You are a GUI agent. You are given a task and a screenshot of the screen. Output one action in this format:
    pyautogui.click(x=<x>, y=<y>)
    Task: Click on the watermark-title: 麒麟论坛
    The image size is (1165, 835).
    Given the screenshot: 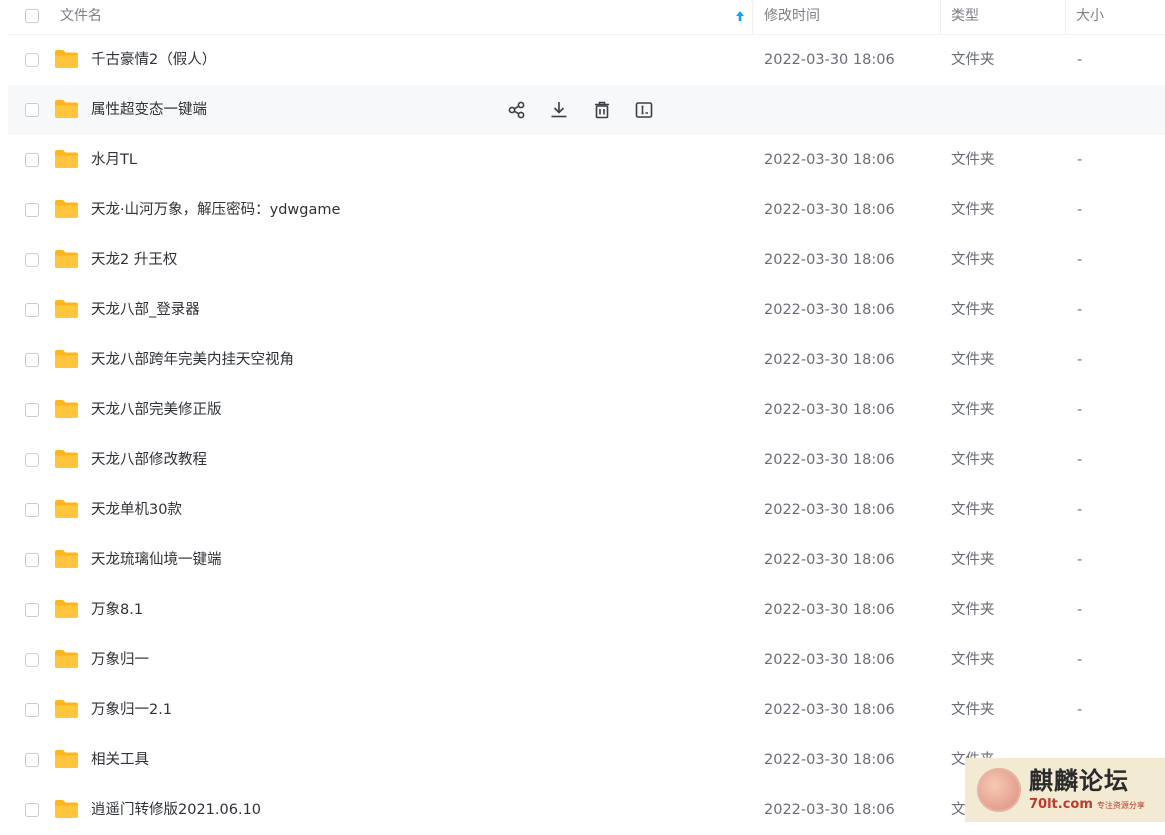 What is the action you would take?
    pyautogui.click(x=1079, y=780)
    